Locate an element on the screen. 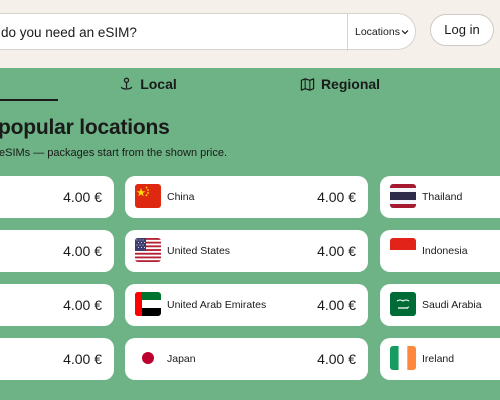 The height and width of the screenshot is (400, 500). chevron-down-icon is located at coordinates (405, 32).